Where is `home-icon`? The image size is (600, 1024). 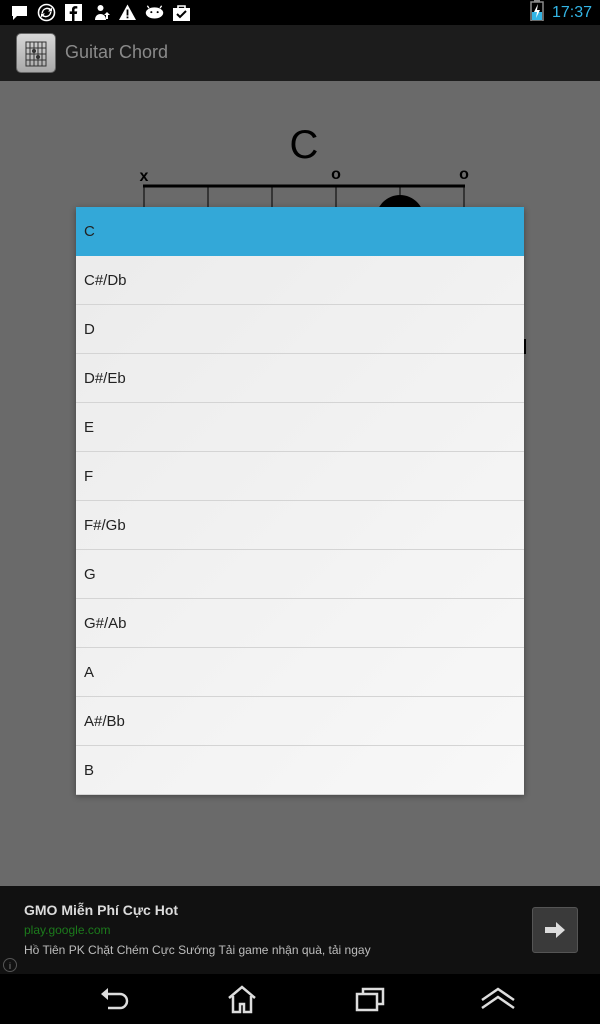
home-icon is located at coordinates (242, 999).